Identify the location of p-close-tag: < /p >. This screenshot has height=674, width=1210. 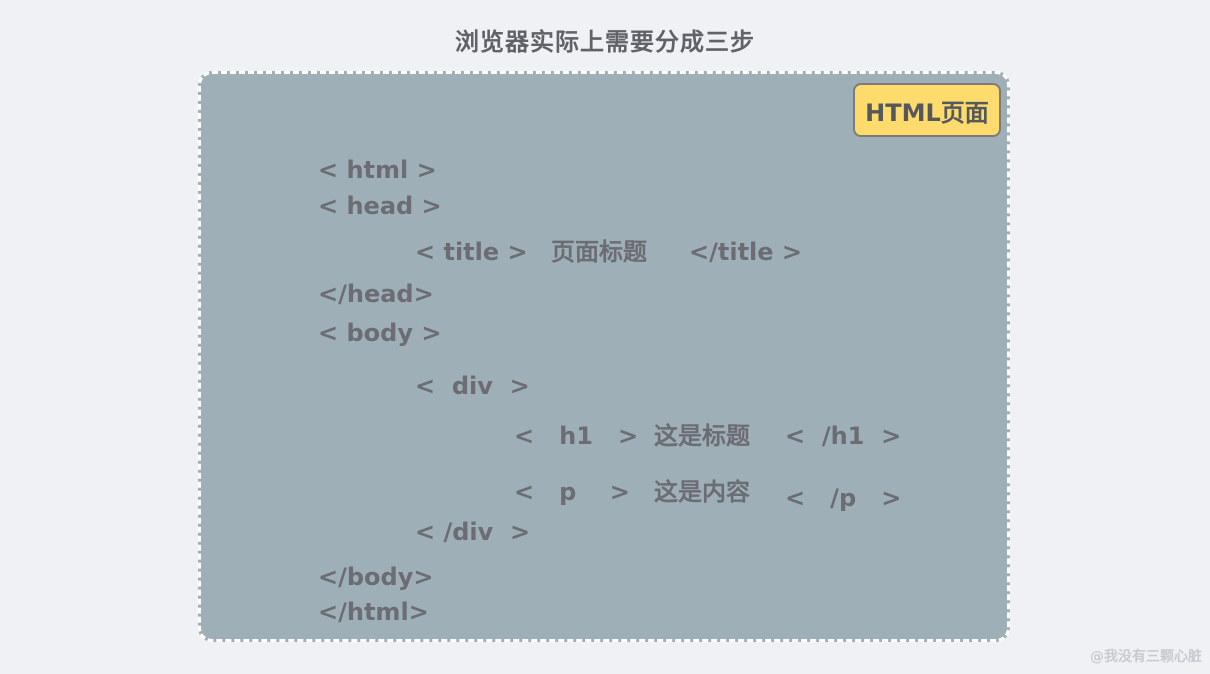
(843, 498).